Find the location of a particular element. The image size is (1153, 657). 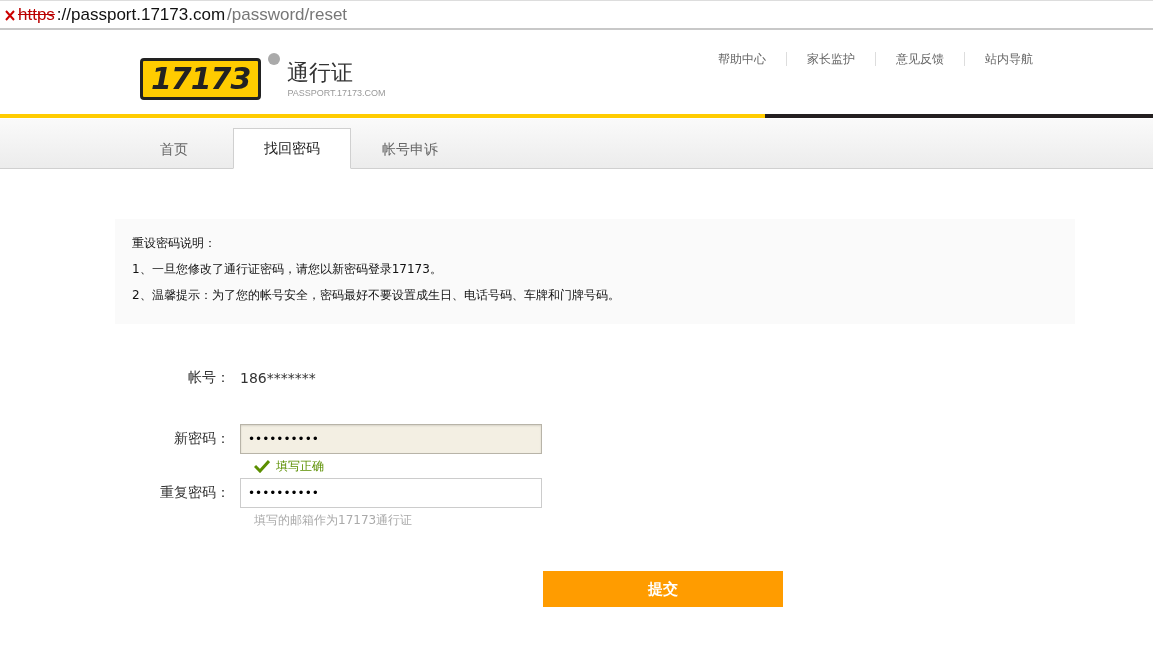

url-scheme: https is located at coordinates (36, 14).